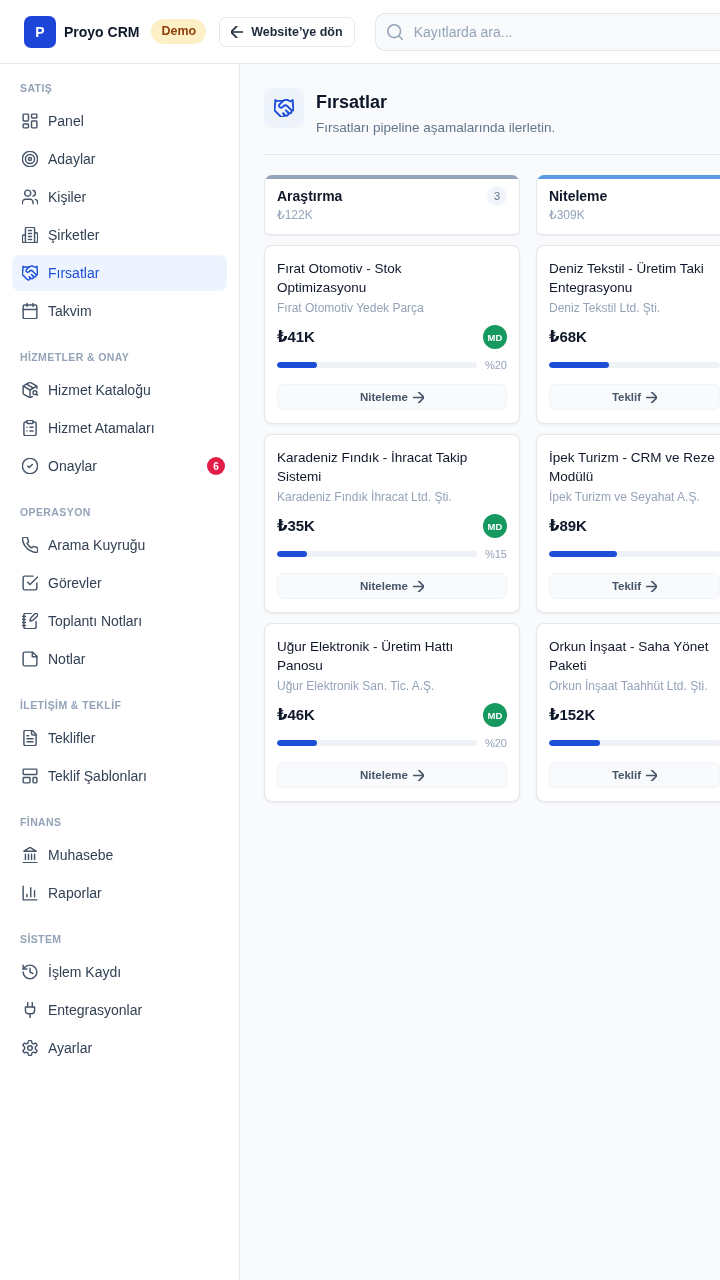 This screenshot has height=1280, width=720. I want to click on page-title: Fırsatlar, so click(352, 102).